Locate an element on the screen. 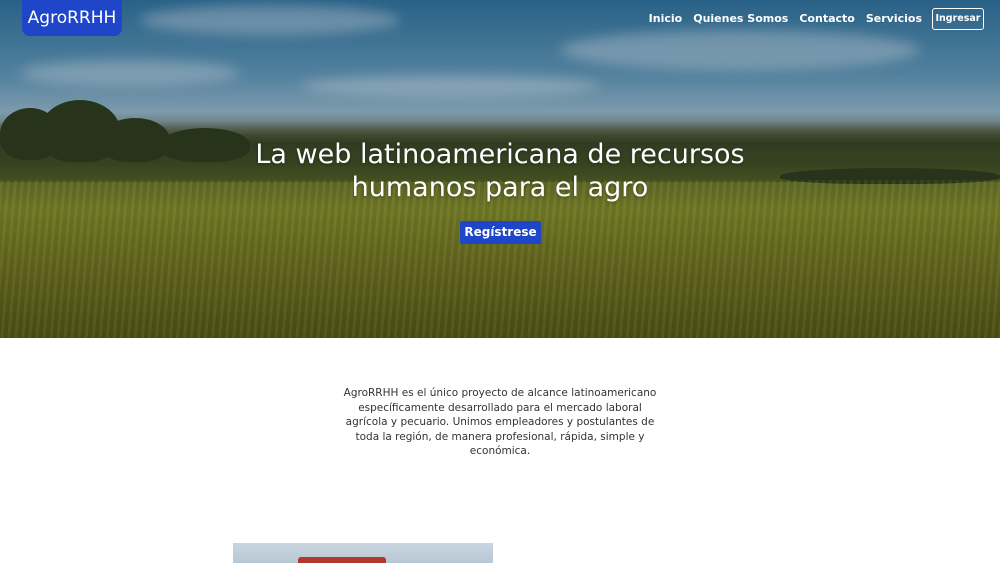 The width and height of the screenshot is (1000, 563). login-button: Ingresar is located at coordinates (958, 19).